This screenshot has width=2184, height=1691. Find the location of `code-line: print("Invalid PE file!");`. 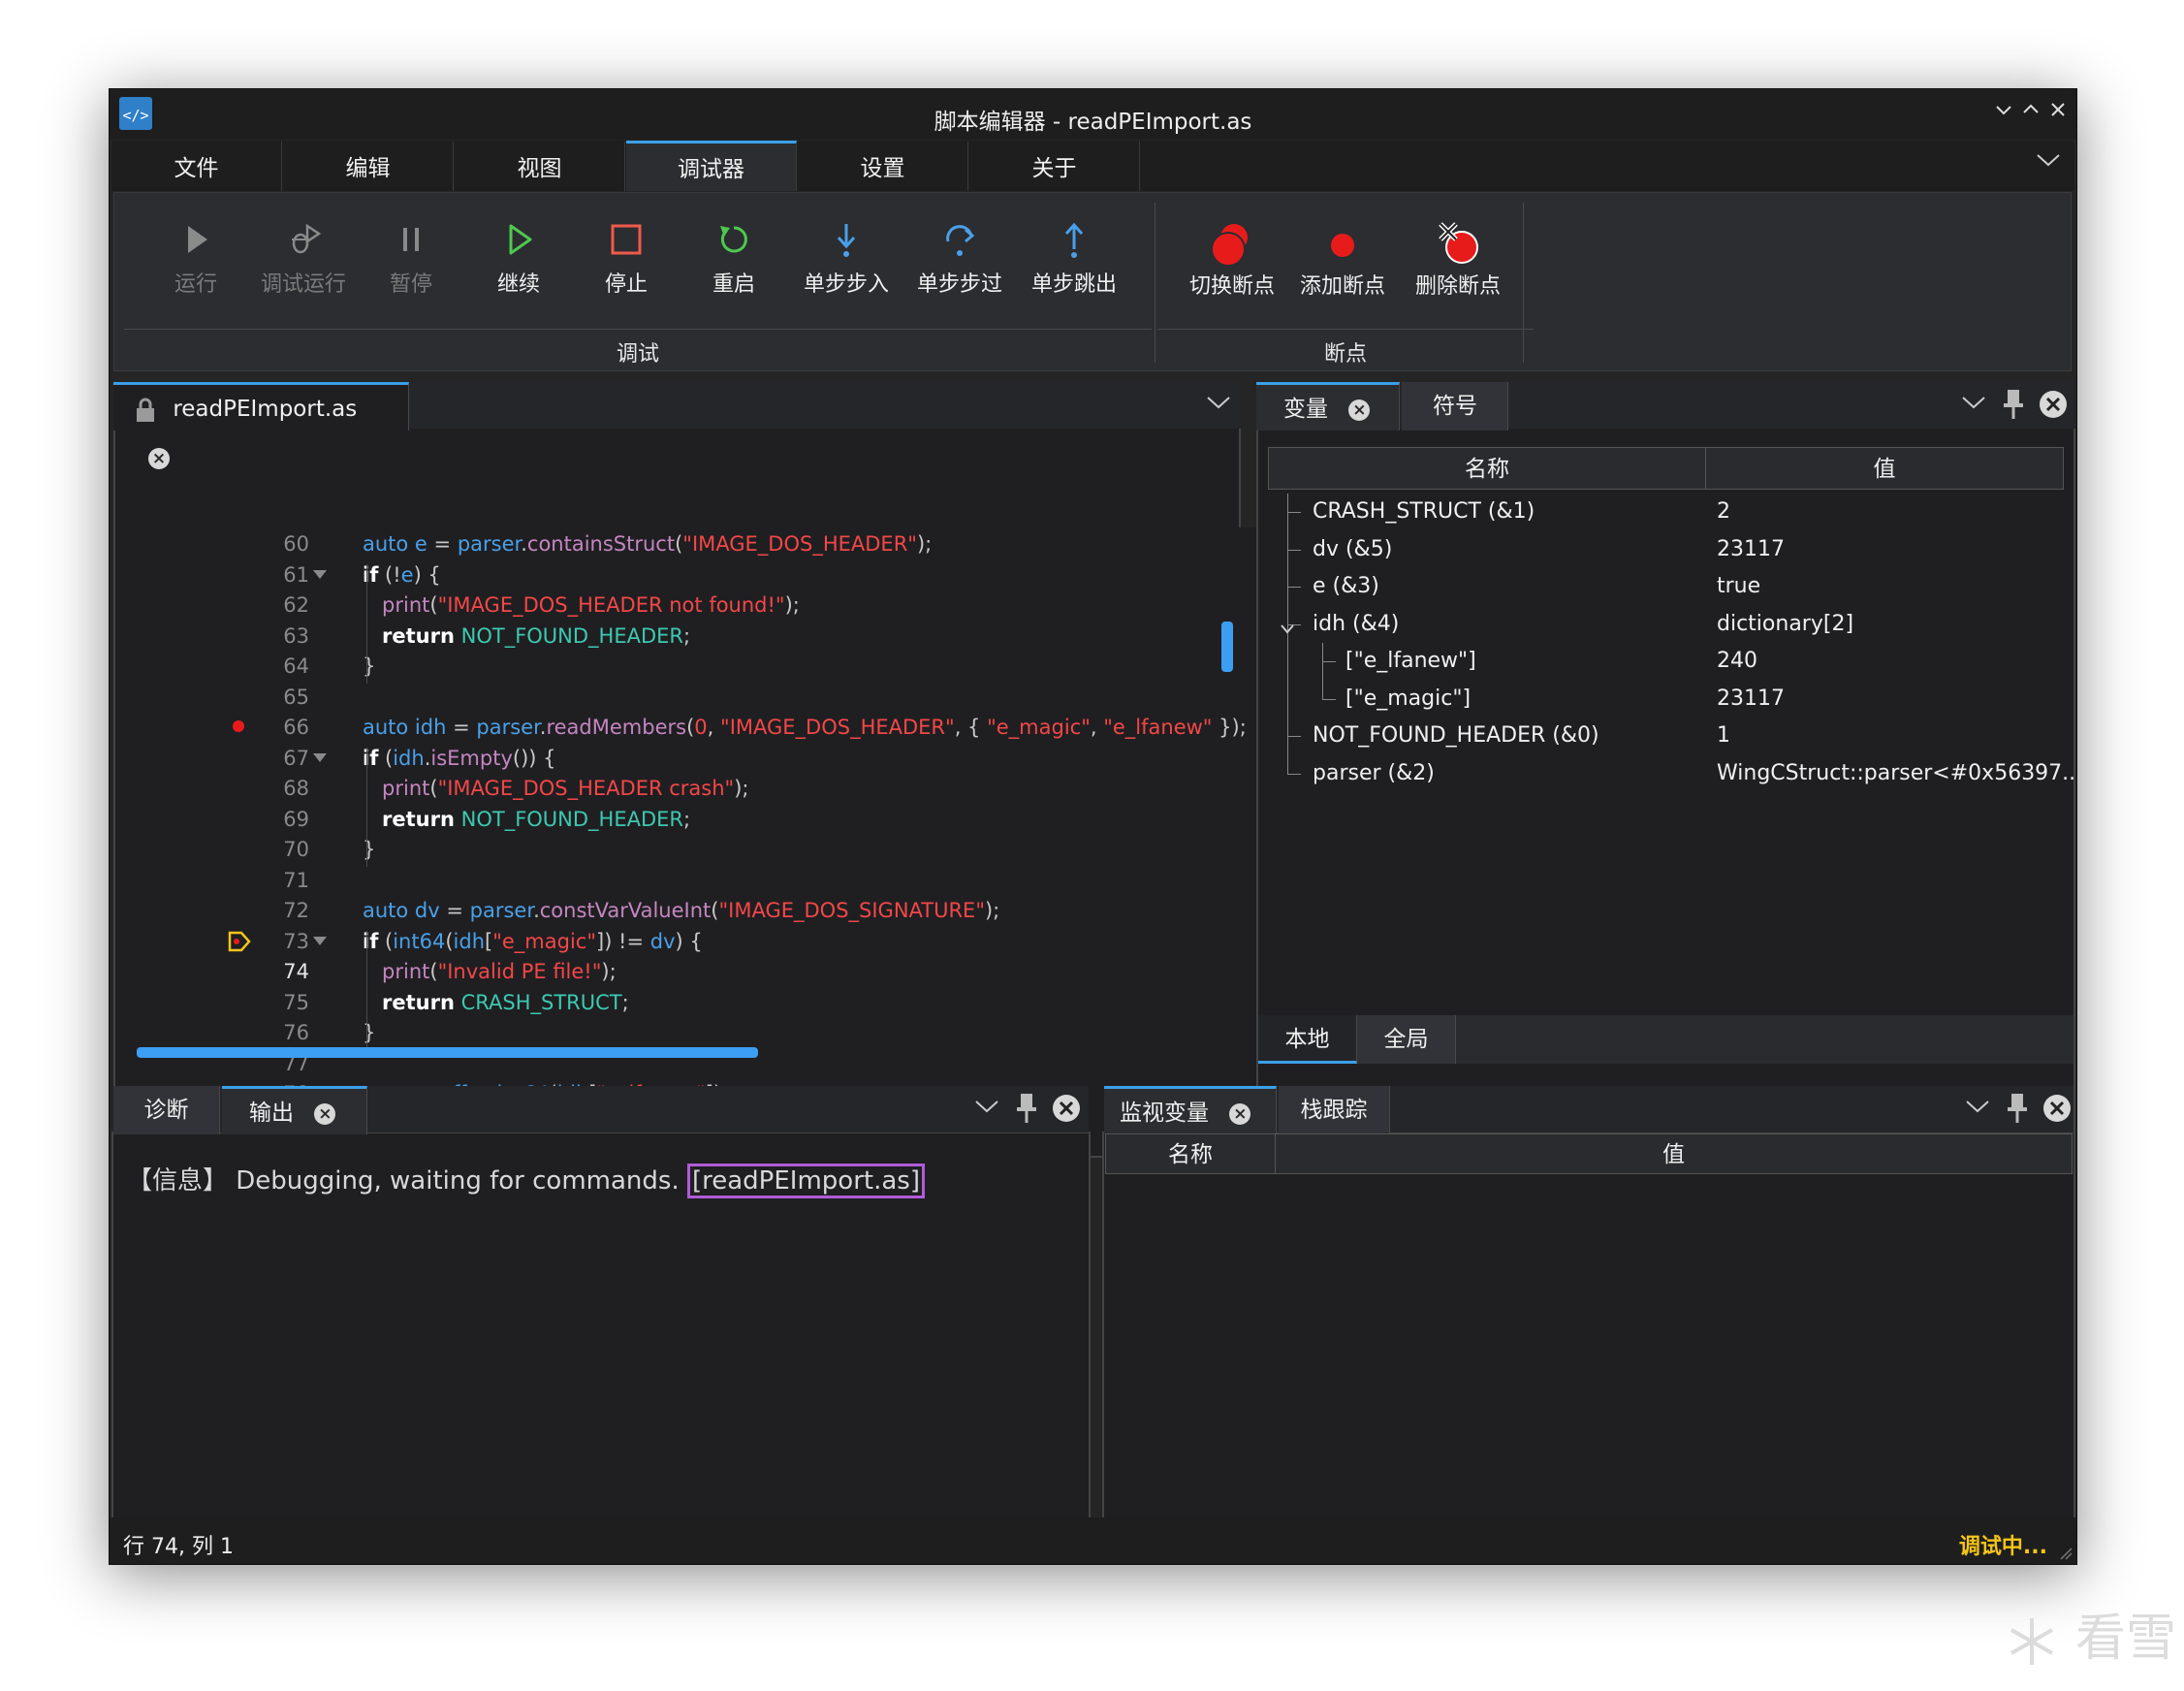

code-line: print("Invalid PE file!"); is located at coordinates (490, 972).